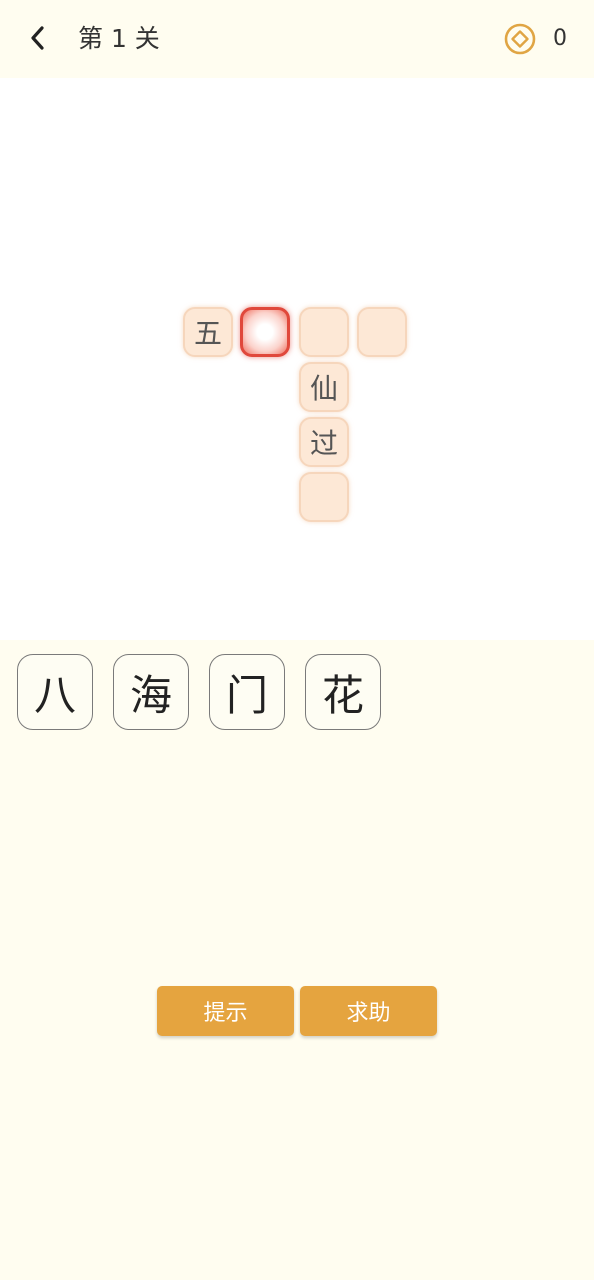  Describe the element at coordinates (151, 692) in the screenshot. I see `candidate-char: 海` at that location.